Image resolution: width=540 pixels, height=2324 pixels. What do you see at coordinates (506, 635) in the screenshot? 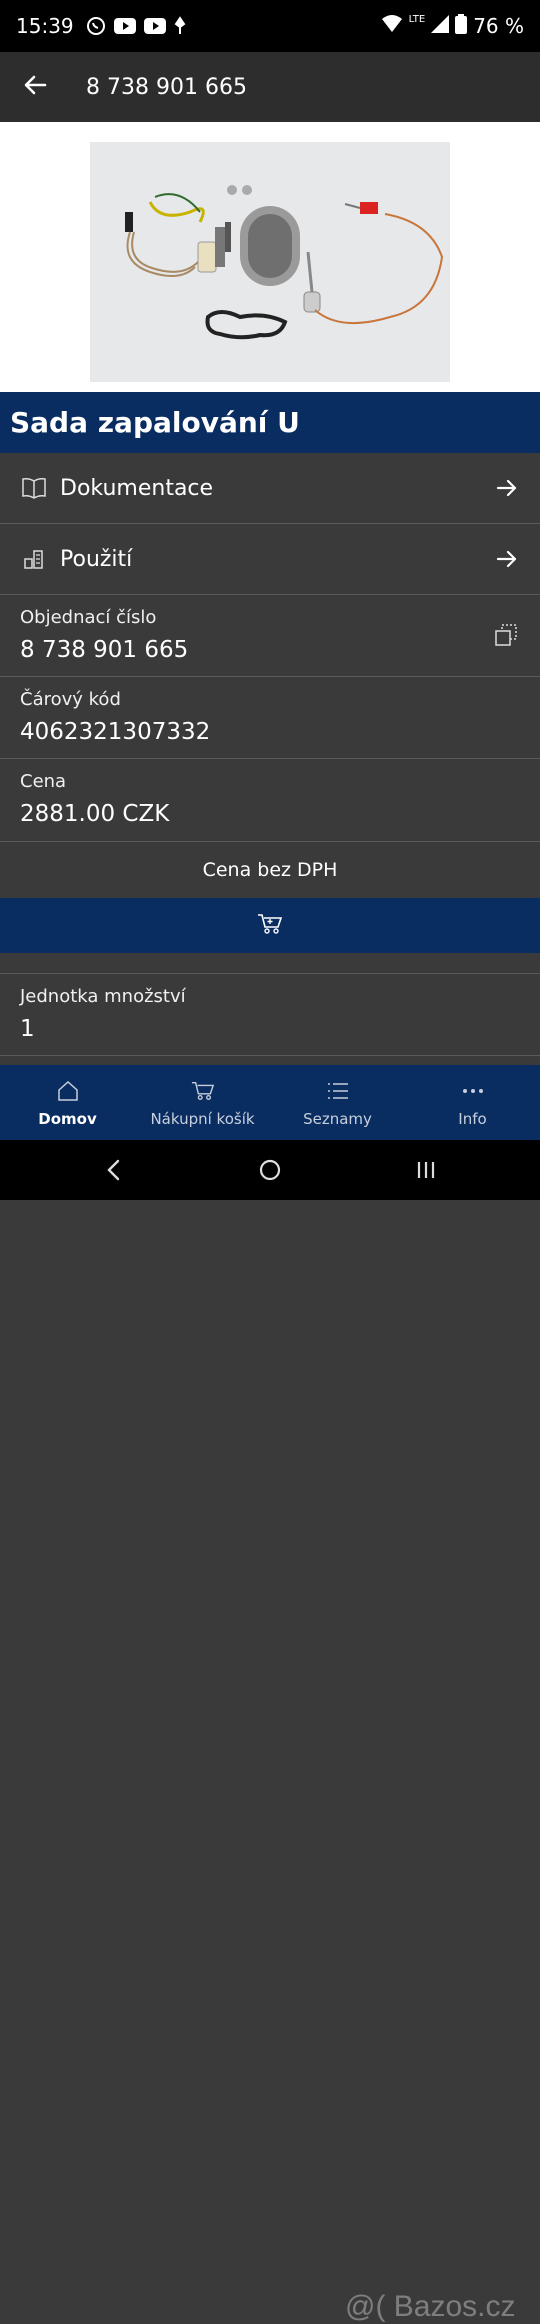
I see `copy-icon` at bounding box center [506, 635].